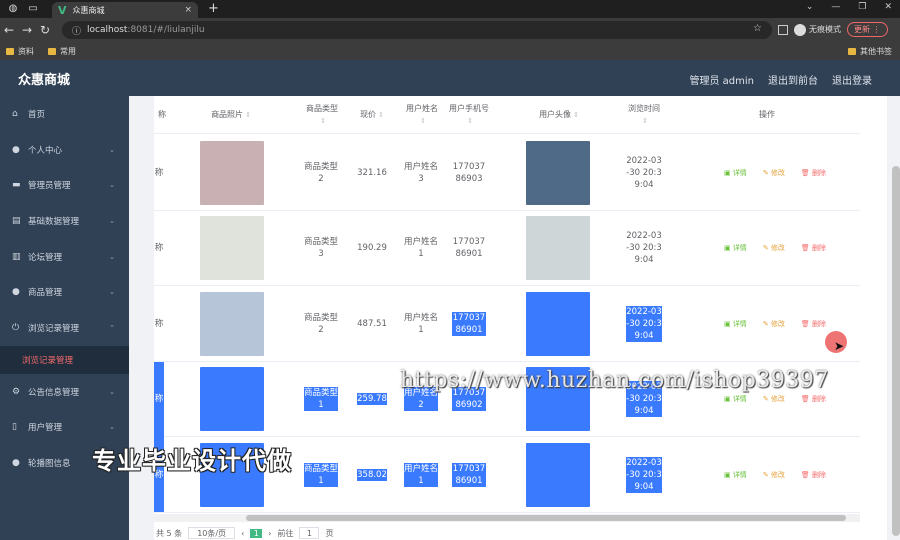  I want to click on cell-actions: ▣ 详情 ✎ 修改 🗑 删除, so click(775, 248).